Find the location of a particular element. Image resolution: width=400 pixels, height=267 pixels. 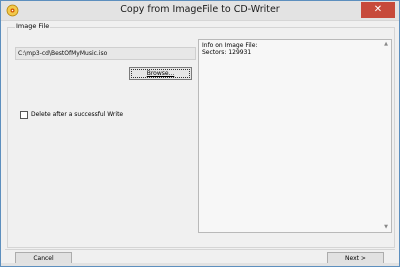

footer-divider is located at coordinates (200, 249).